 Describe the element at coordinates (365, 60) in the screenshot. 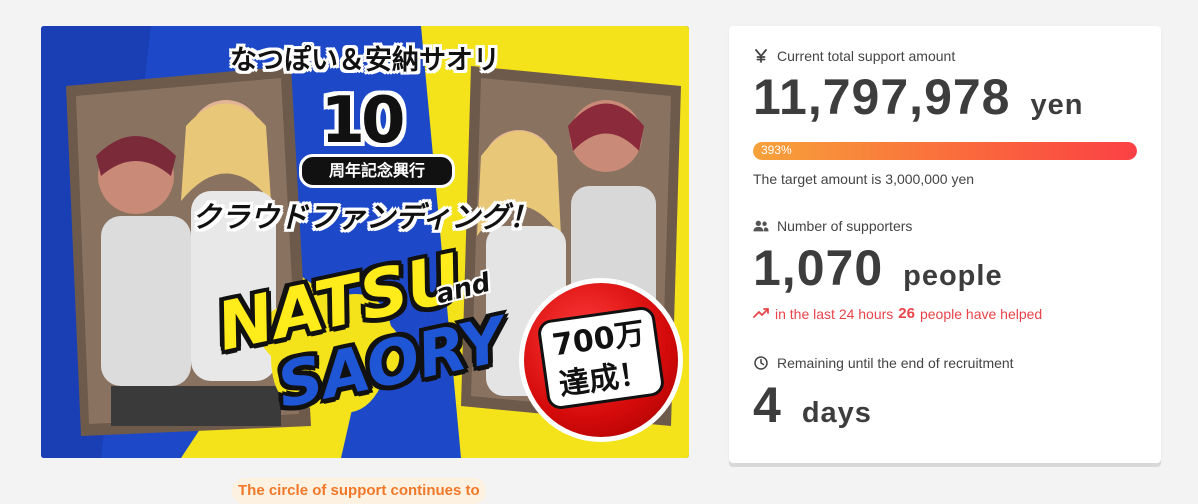

I see `hero-title: なつぽい＆安納サオリ` at that location.